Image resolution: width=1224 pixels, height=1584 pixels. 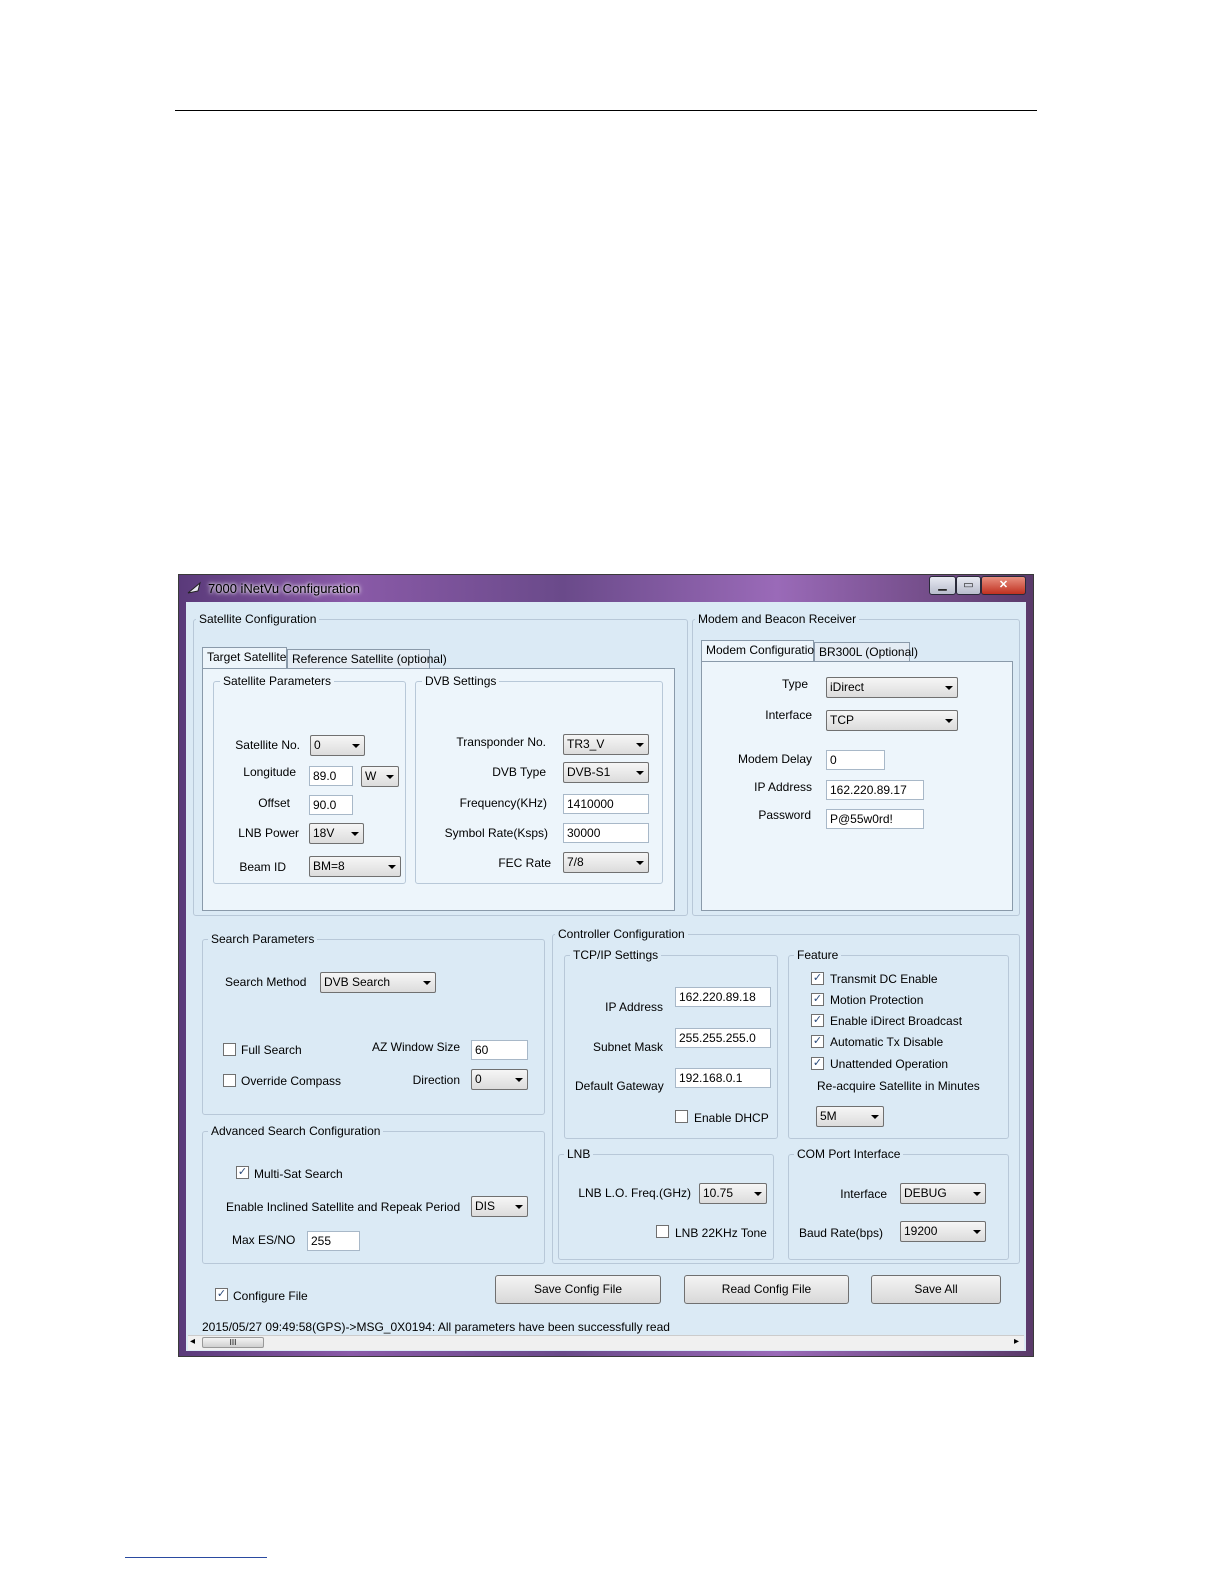 What do you see at coordinates (777, 619) in the screenshot?
I see `group-title: Modem and Beacon Receiver` at bounding box center [777, 619].